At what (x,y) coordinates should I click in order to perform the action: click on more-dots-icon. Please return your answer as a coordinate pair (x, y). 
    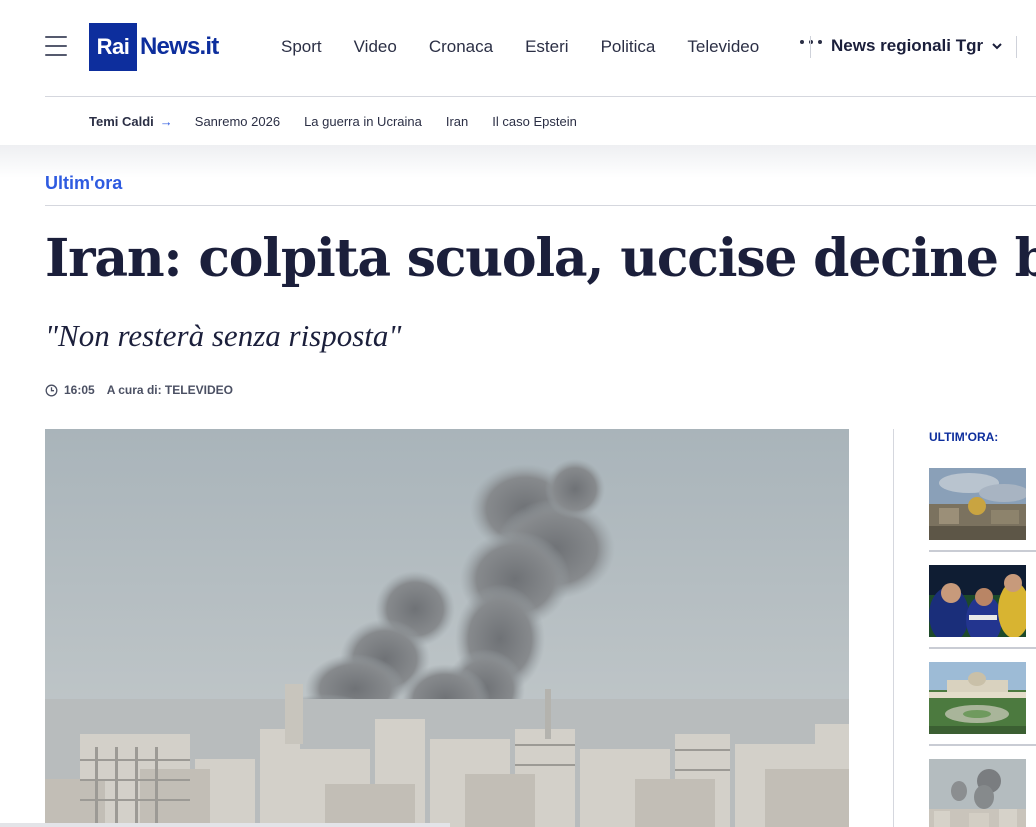
    Looking at the image, I should click on (811, 42).